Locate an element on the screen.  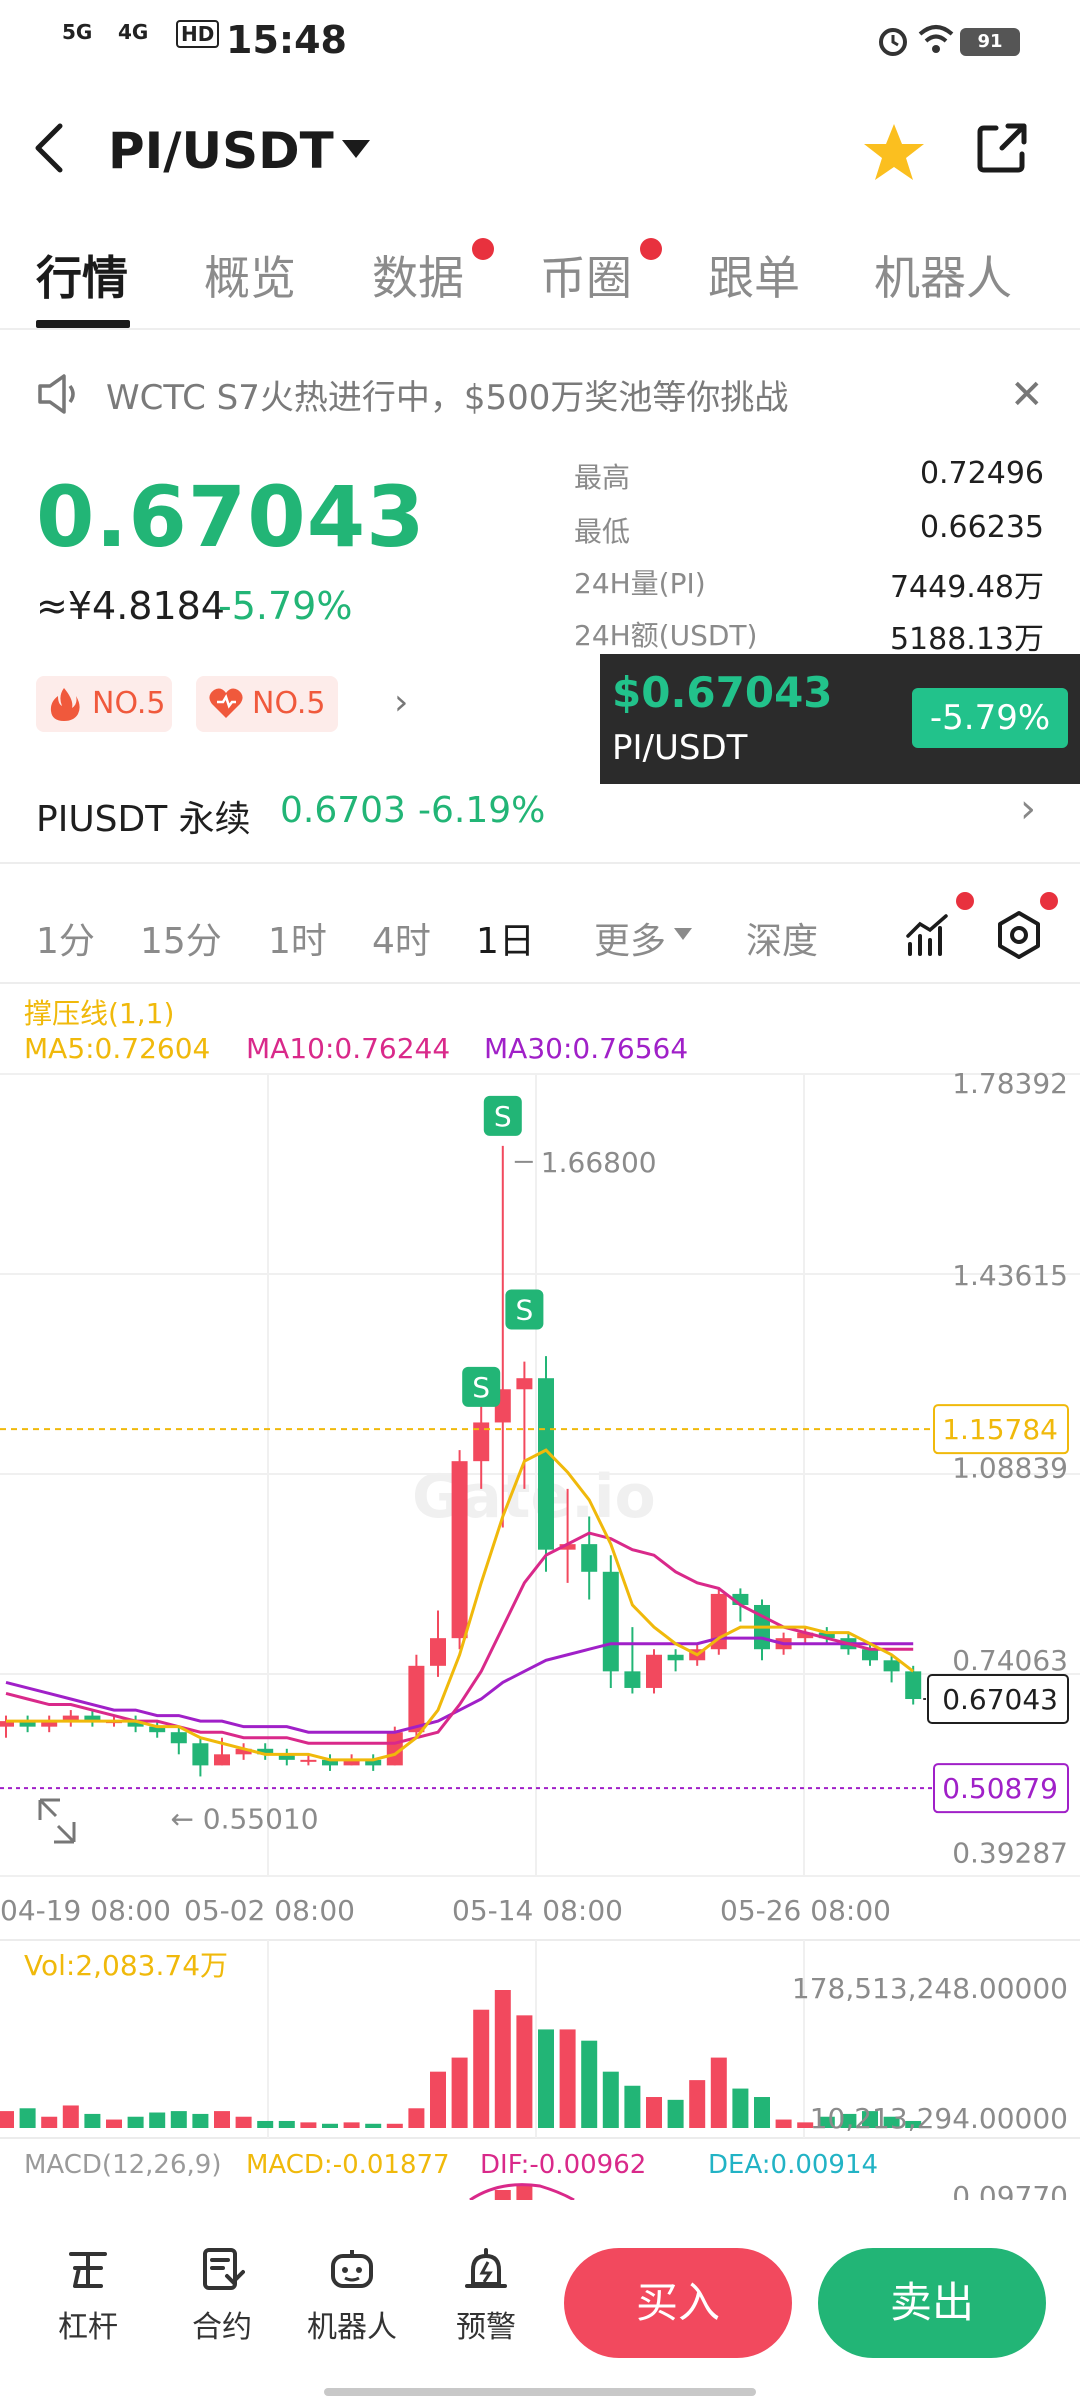
nav-label: 机器人 is located at coordinates (352, 2327).